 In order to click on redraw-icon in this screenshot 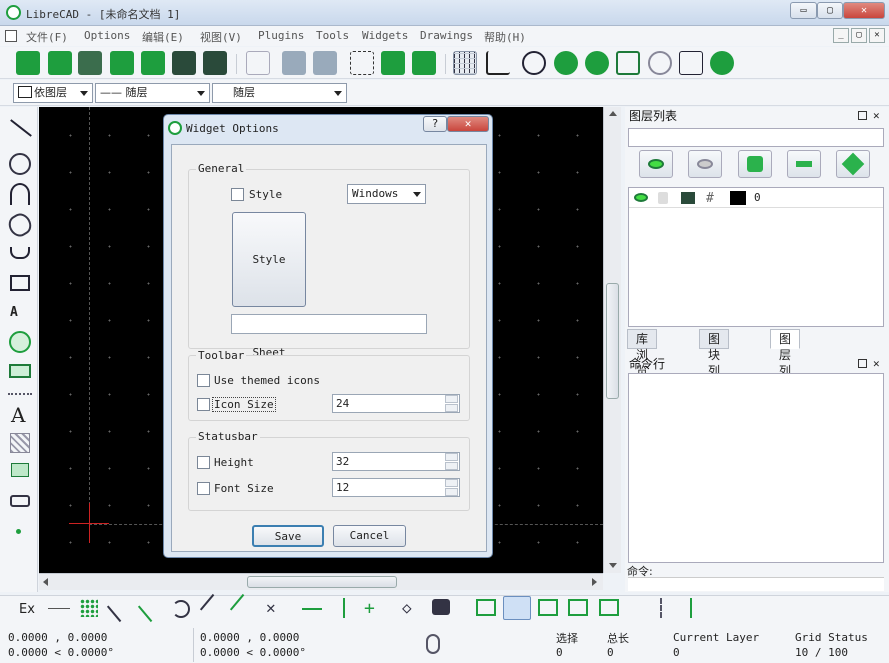, I will do `click(534, 63)`.